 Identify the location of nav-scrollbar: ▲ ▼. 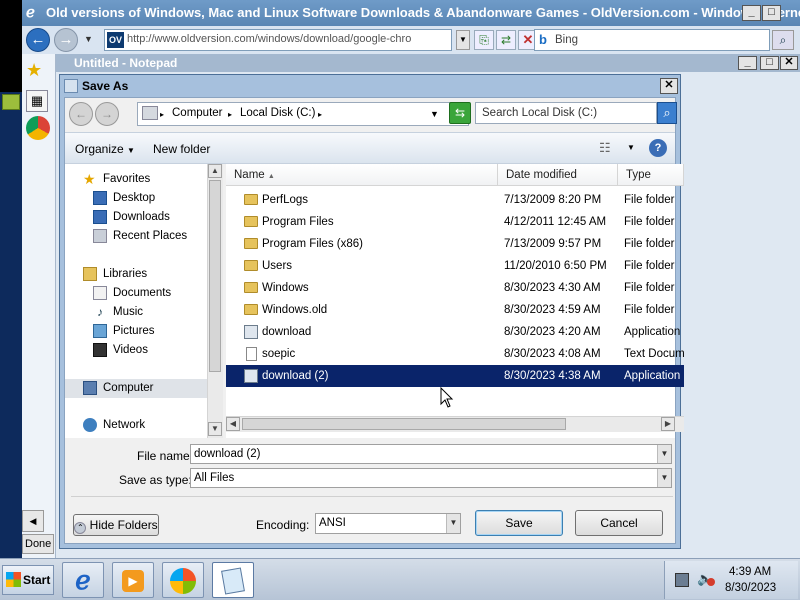
(215, 301).